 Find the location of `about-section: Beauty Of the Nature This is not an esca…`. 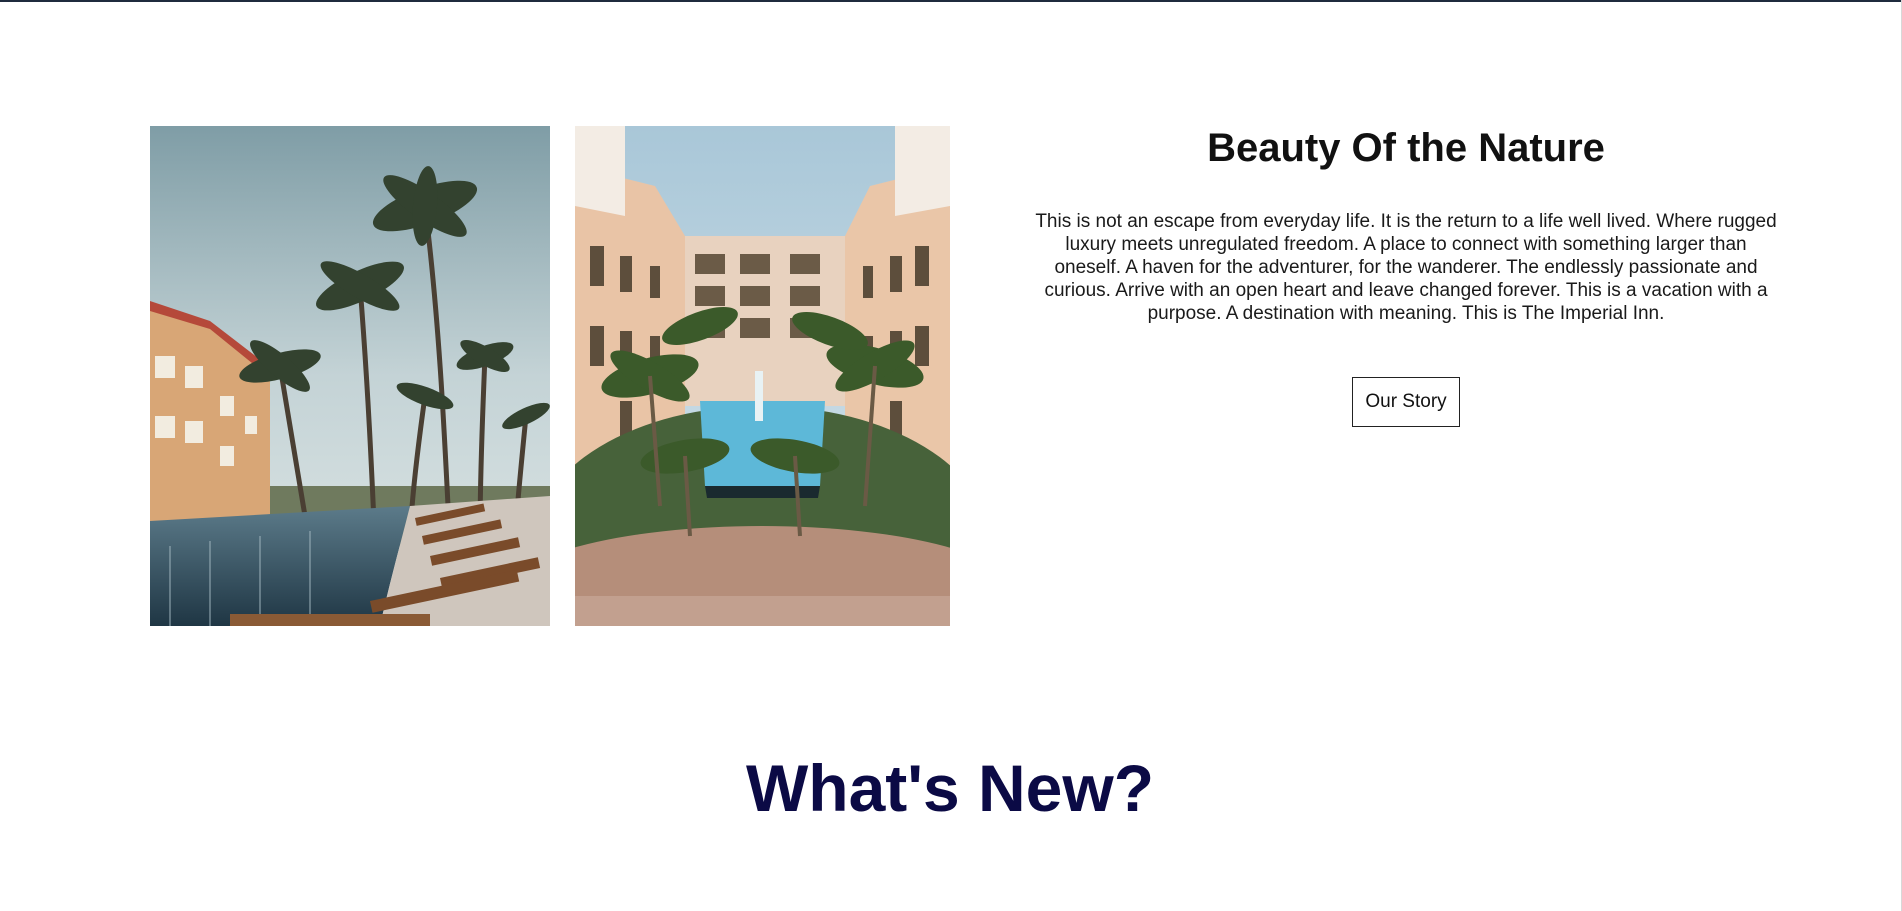

about-section: Beauty Of the Nature This is not an esca… is located at coordinates (1406, 273).